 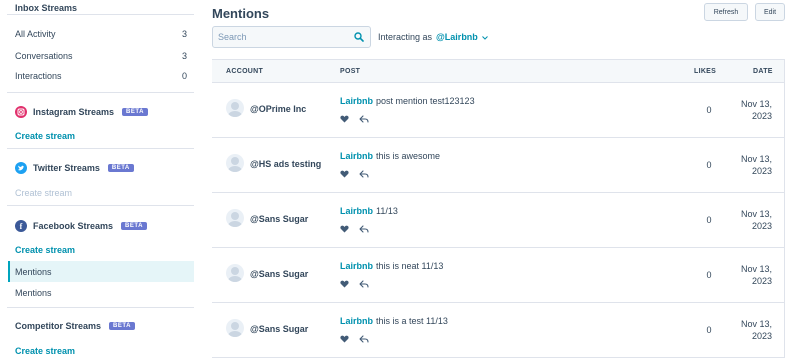 I want to click on interacting-as: Interacting as @Lairbnb, so click(x=433, y=37).